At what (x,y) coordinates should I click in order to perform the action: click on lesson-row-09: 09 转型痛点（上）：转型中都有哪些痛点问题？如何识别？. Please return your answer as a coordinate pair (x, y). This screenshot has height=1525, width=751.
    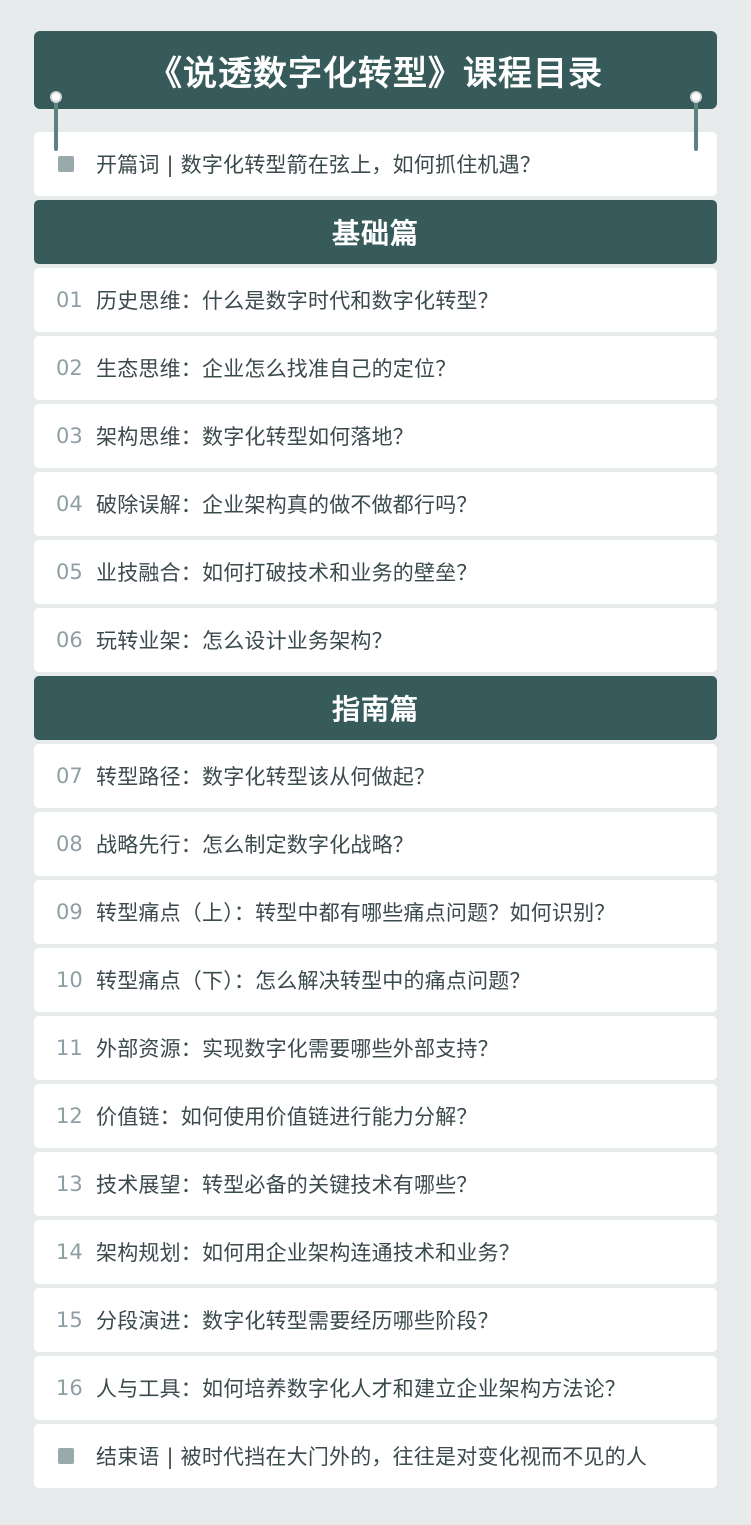
    Looking at the image, I should click on (375, 912).